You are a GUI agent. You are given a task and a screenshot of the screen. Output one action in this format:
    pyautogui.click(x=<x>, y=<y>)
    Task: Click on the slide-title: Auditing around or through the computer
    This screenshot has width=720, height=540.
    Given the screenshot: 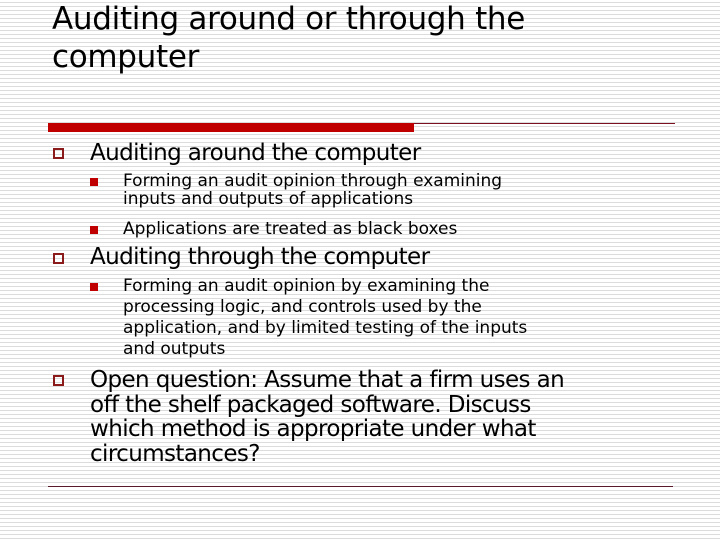 What is the action you would take?
    pyautogui.click(x=362, y=38)
    